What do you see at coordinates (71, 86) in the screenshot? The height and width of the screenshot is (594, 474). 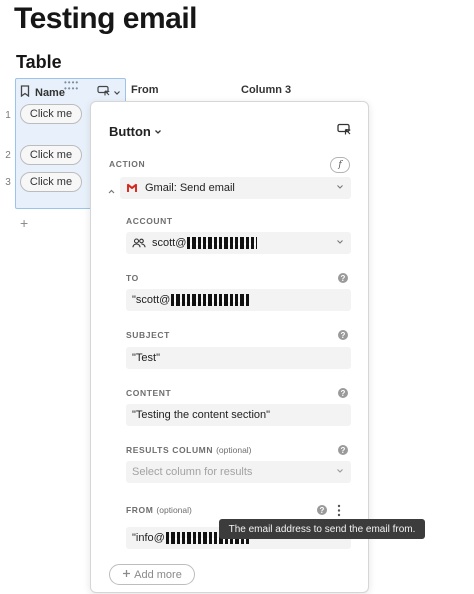 I see `column-drag-handle: •••• ••••` at bounding box center [71, 86].